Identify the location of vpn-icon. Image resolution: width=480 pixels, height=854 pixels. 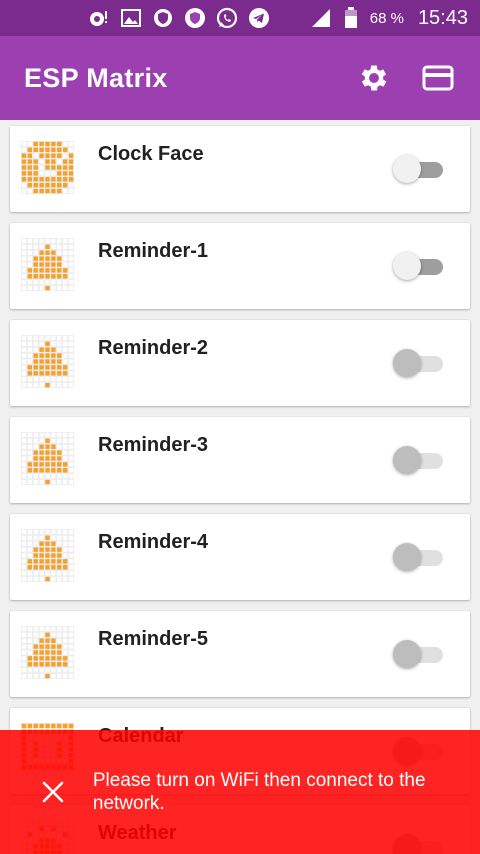
(195, 18).